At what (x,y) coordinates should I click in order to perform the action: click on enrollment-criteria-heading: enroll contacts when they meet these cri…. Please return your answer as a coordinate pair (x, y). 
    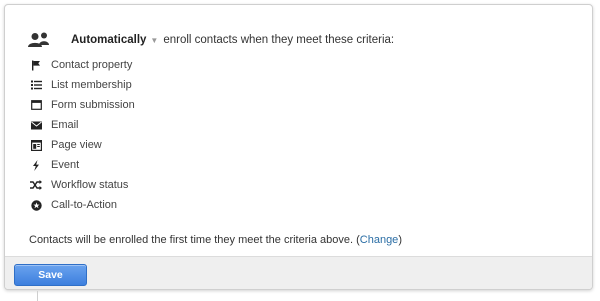
    Looking at the image, I should click on (279, 40).